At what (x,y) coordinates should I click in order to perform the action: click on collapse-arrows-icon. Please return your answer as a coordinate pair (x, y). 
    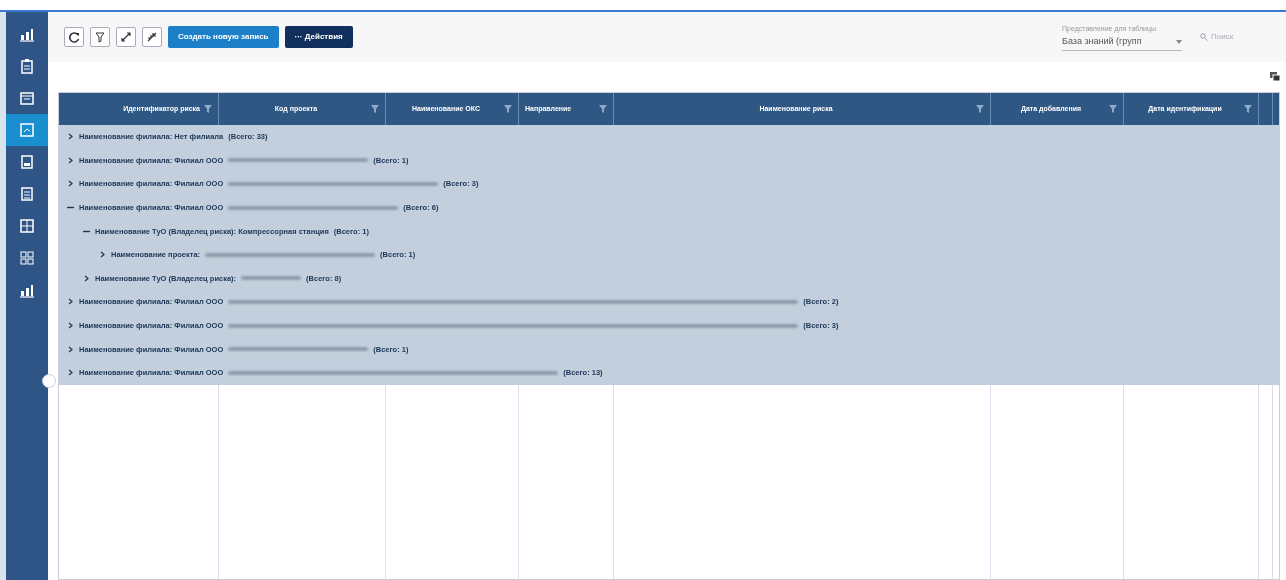
    Looking at the image, I should click on (152, 37).